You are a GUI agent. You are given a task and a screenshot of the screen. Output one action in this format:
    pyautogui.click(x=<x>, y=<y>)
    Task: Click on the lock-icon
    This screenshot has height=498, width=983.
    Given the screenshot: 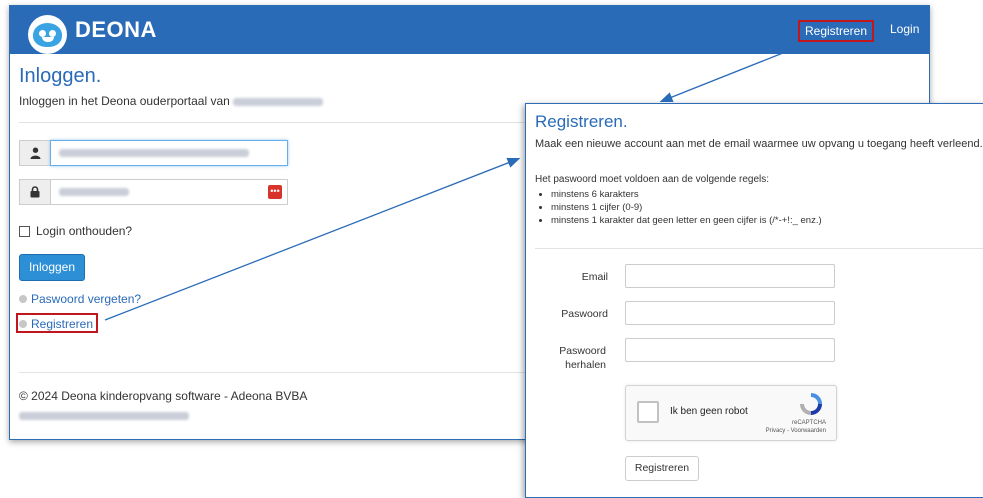 What is the action you would take?
    pyautogui.click(x=35, y=192)
    